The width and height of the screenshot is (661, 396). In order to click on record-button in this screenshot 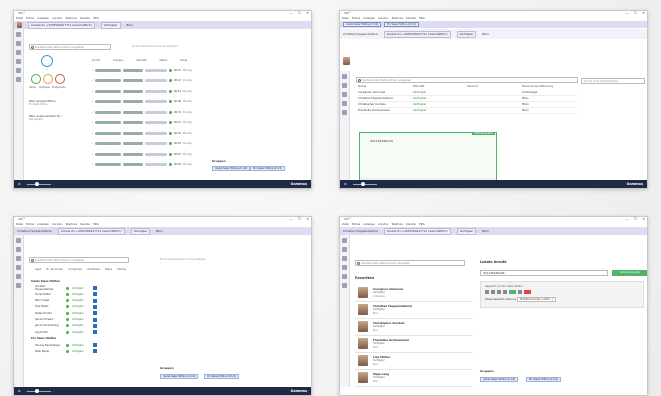, I will do `click(505, 292)`.